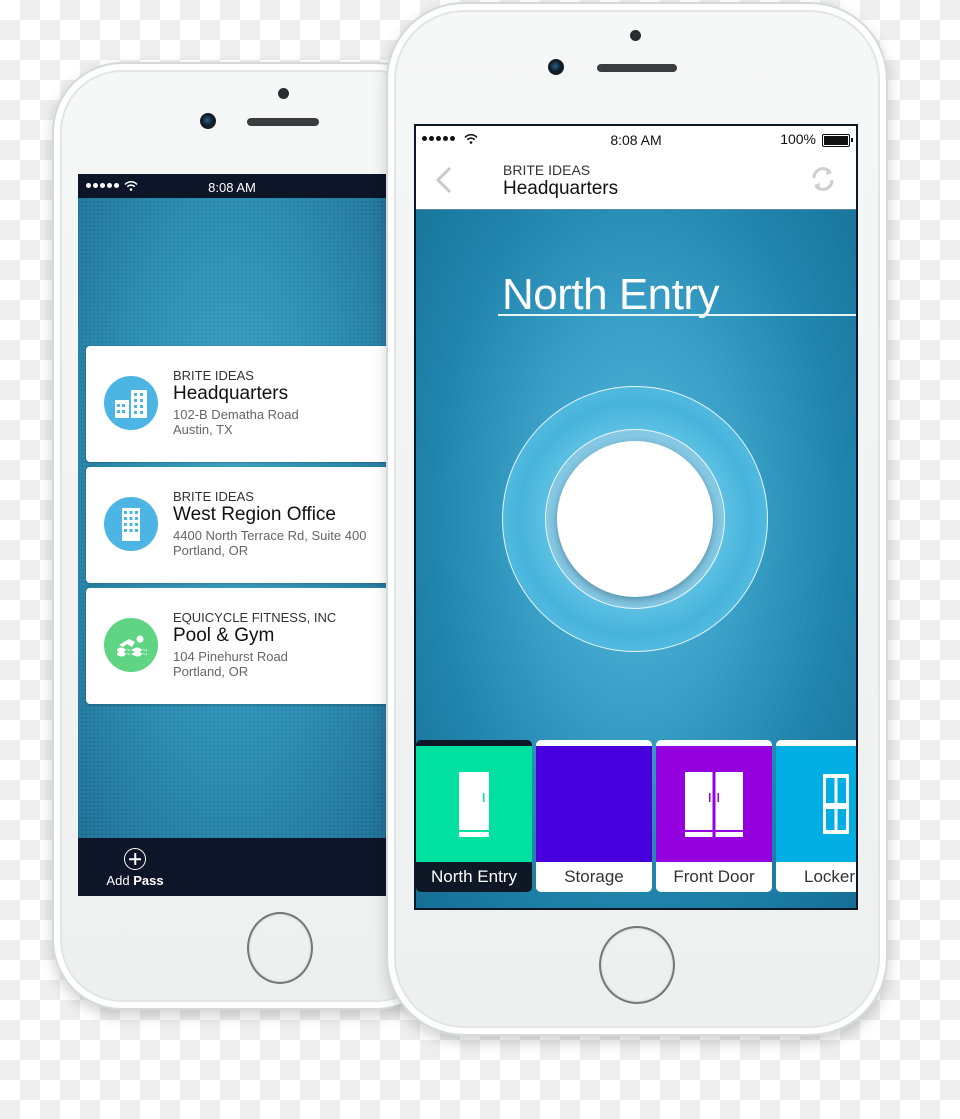 The image size is (960, 1119). What do you see at coordinates (254, 514) in the screenshot?
I see `pass-name: West Region Office` at bounding box center [254, 514].